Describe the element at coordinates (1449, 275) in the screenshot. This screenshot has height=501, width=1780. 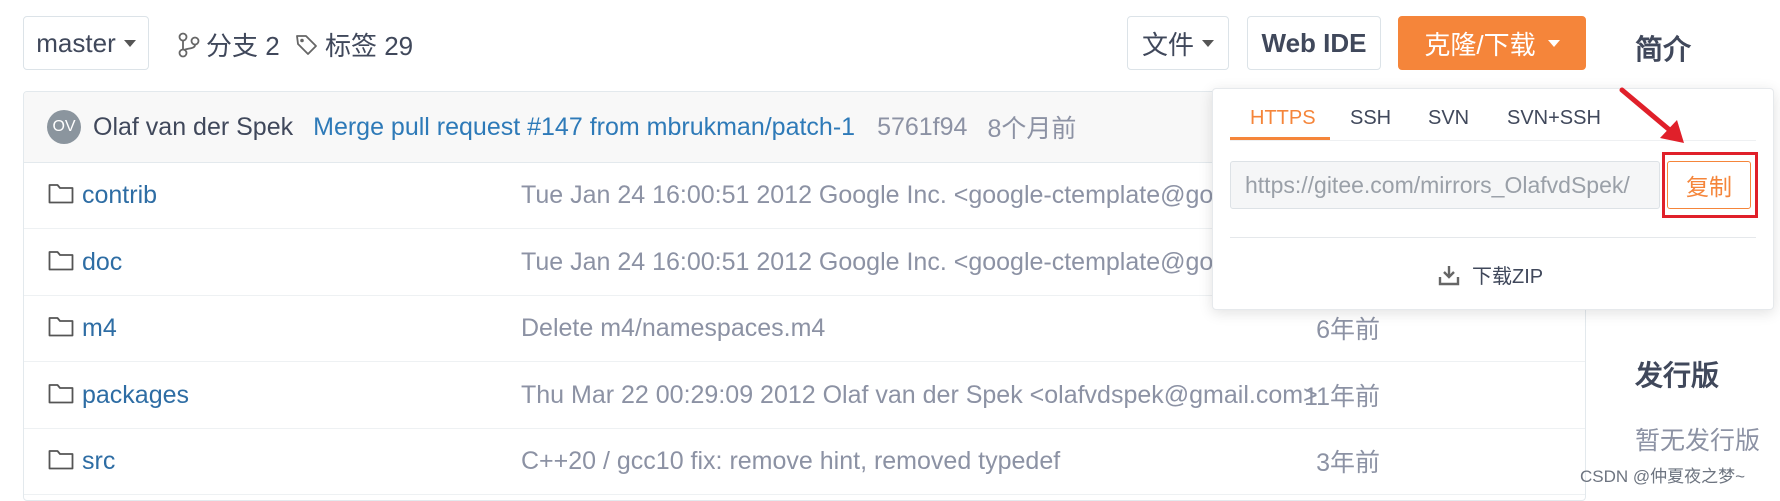
I see `download-icon` at that location.